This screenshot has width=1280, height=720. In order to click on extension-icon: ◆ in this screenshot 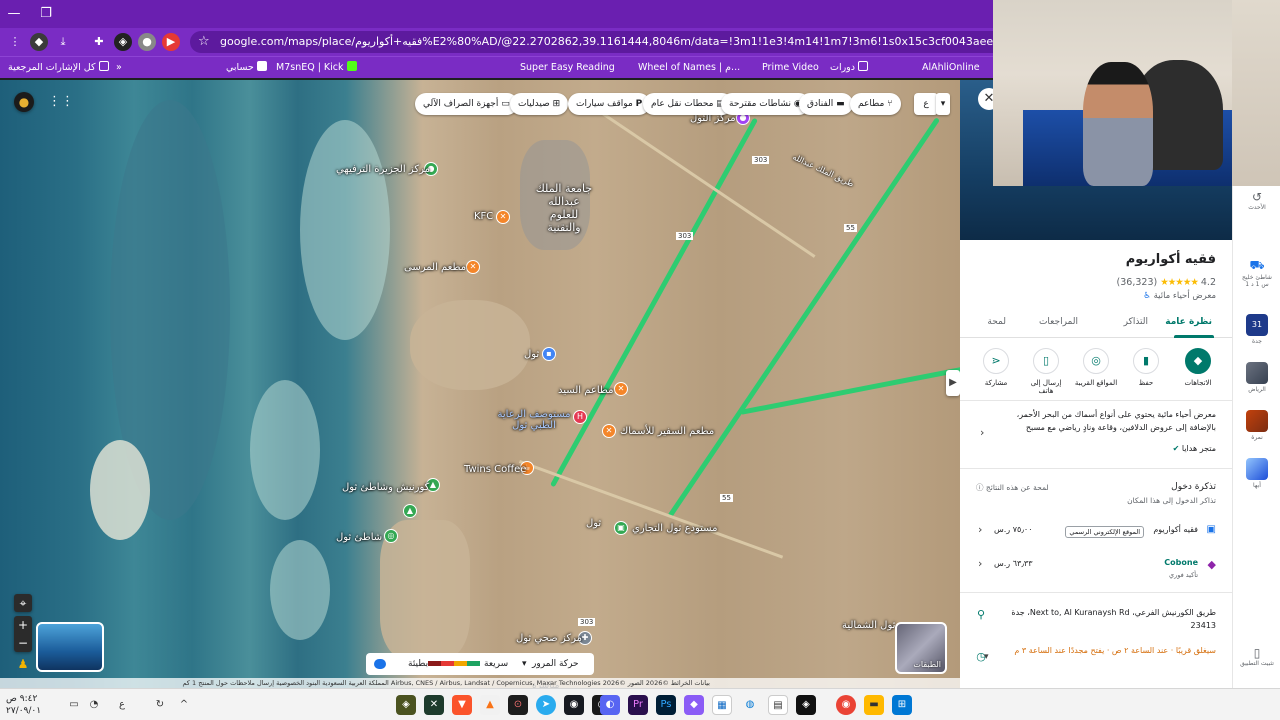, I will do `click(39, 42)`.